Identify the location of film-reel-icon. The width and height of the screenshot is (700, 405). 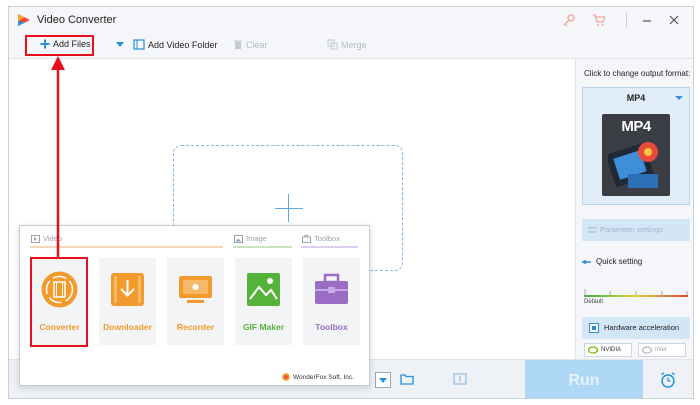
(633, 165).